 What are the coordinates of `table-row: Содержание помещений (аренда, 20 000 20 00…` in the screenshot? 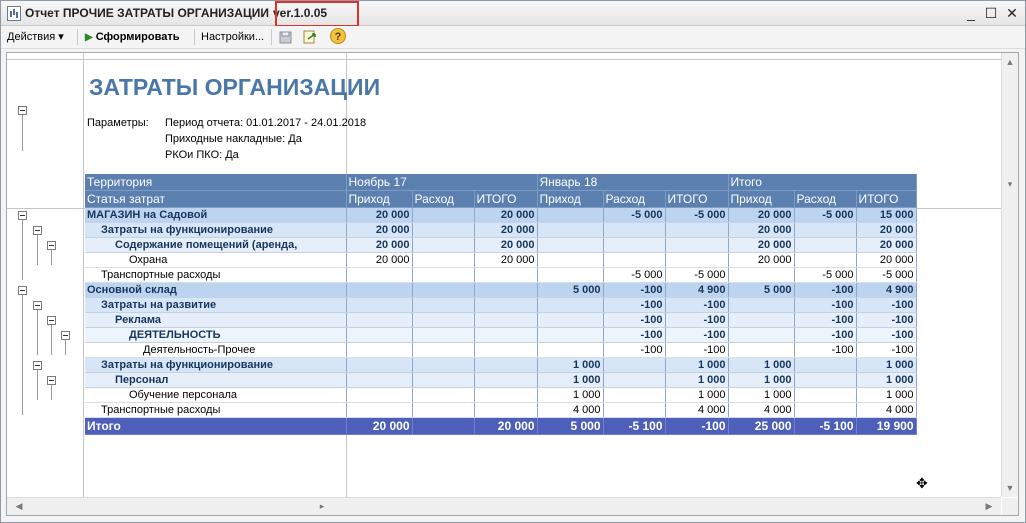 It's located at (501, 245).